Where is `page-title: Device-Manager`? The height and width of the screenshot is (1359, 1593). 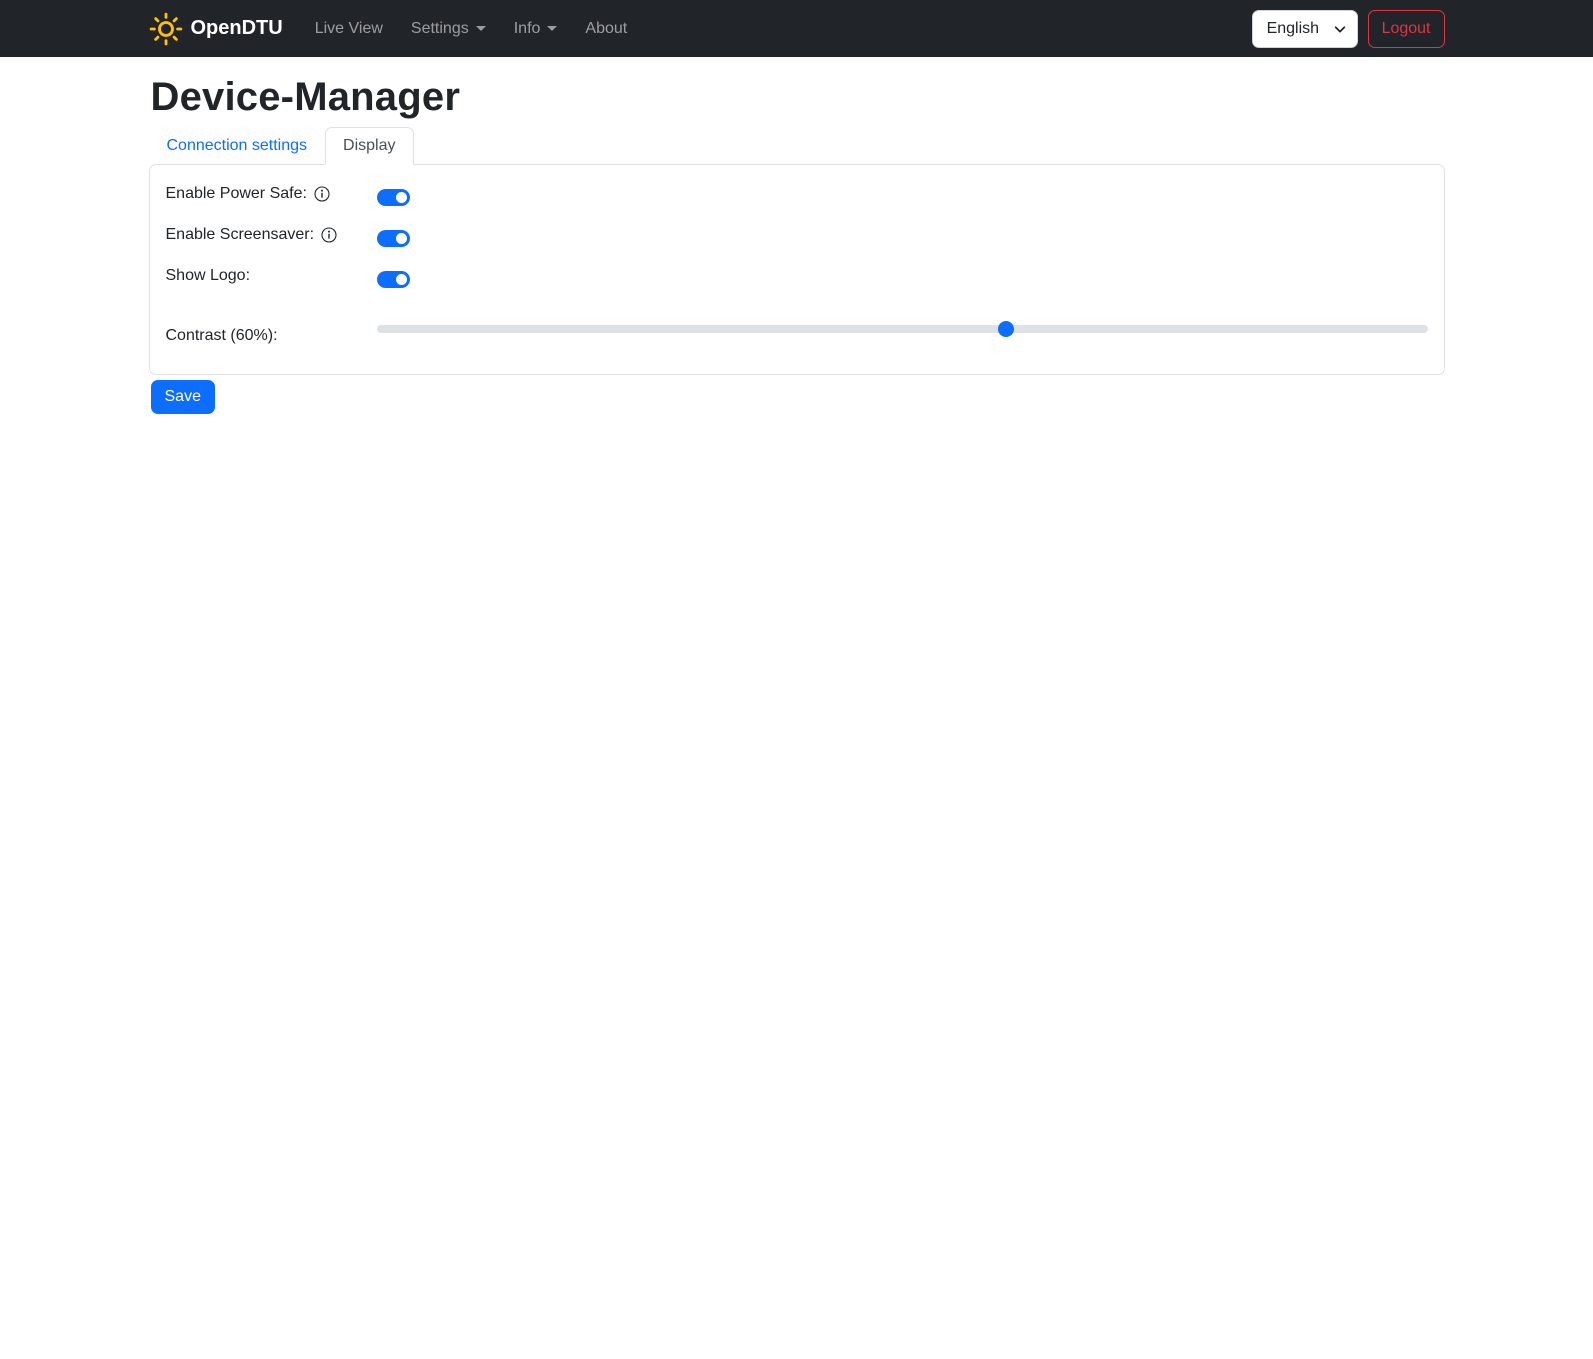 page-title: Device-Manager is located at coordinates (305, 97).